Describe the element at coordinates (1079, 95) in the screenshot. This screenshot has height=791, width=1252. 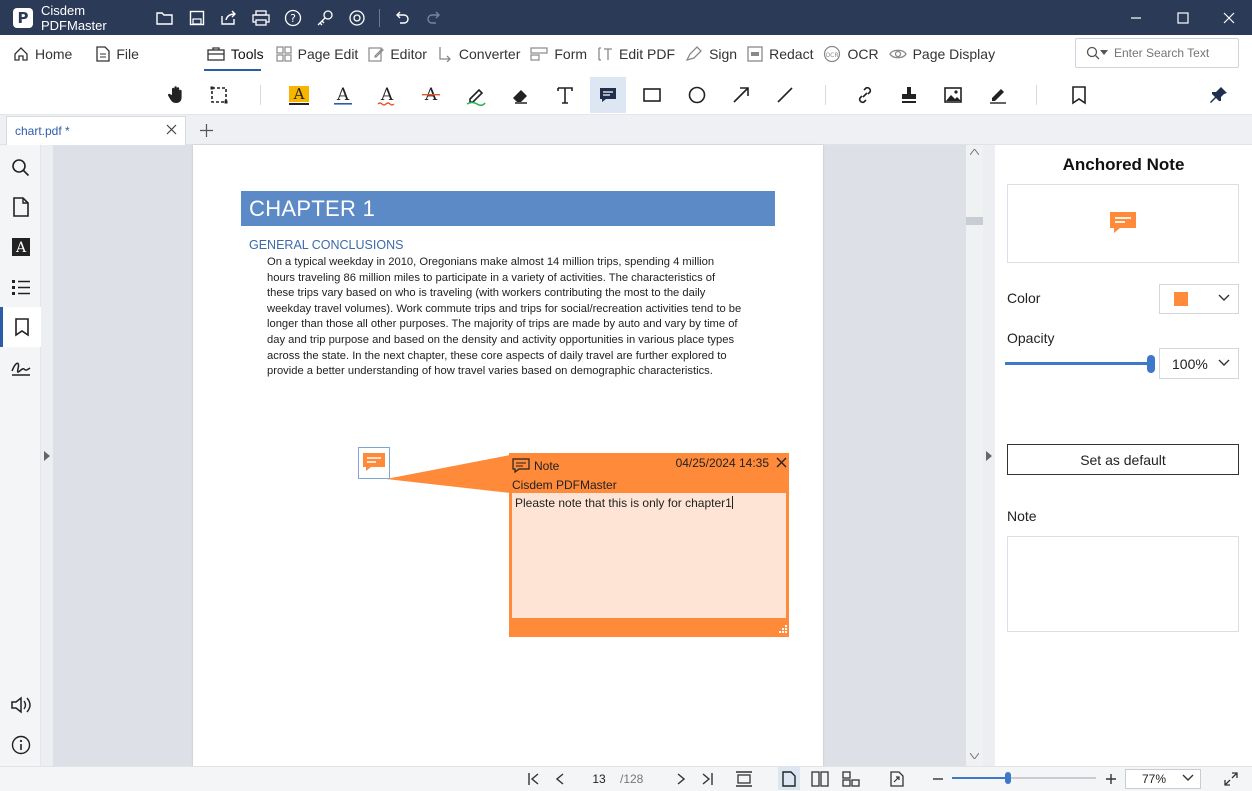
I see `bookmark-icon` at that location.